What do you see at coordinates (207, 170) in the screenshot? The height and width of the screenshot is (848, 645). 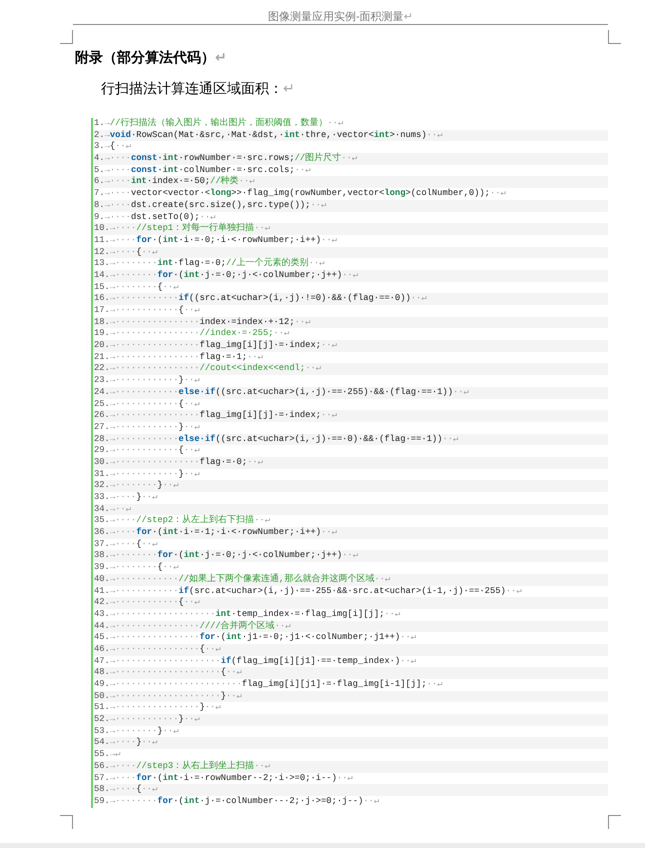 I see `code-line: →····const·int·colNumber·=·src.cols;··↵` at bounding box center [207, 170].